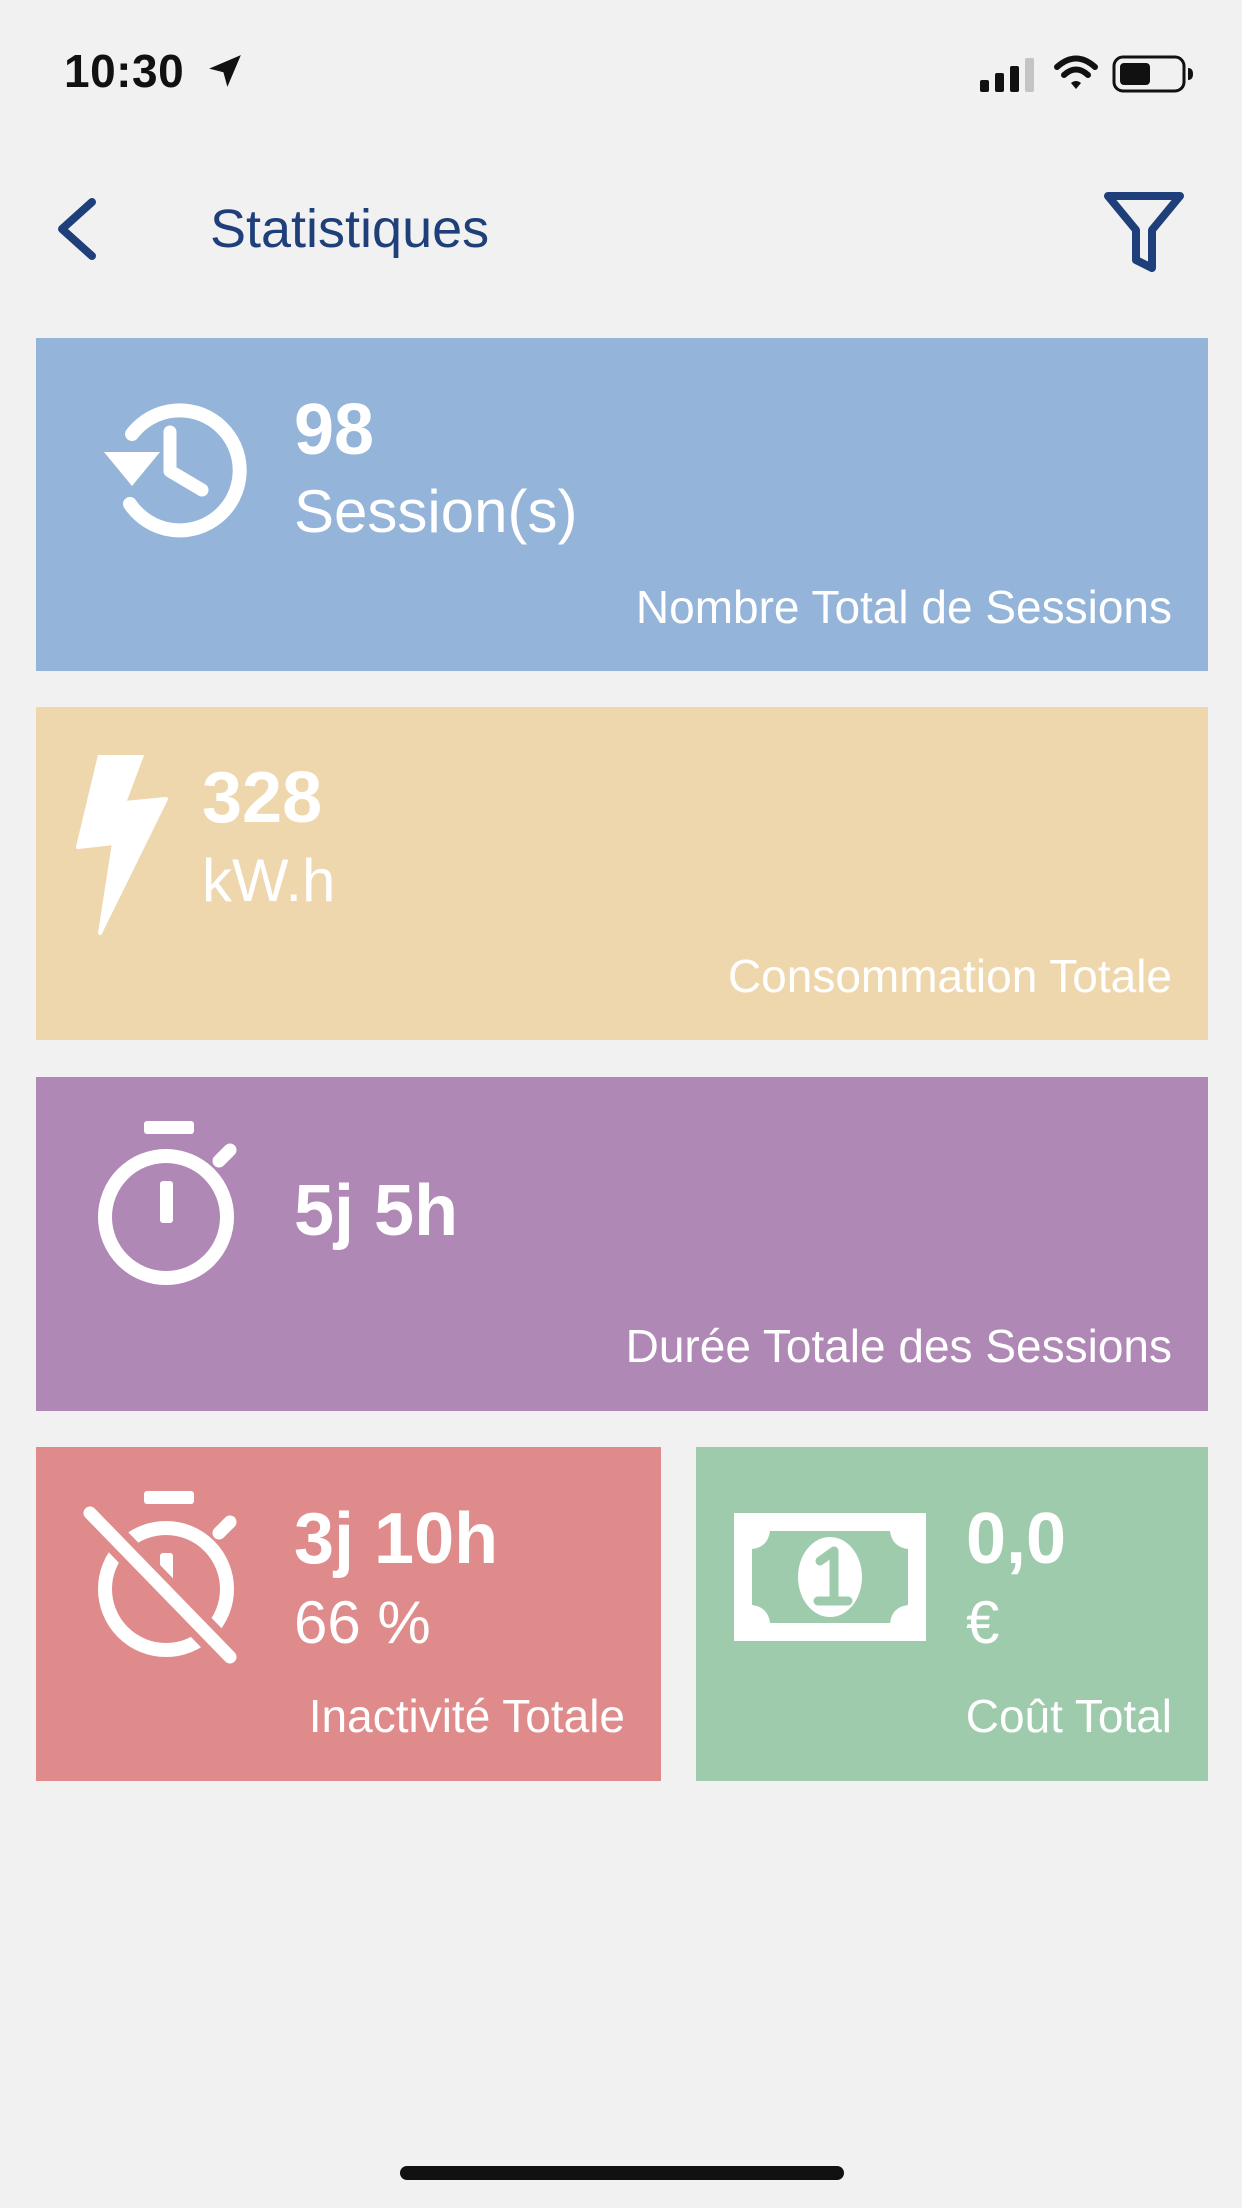  I want to click on back-button, so click(80, 229).